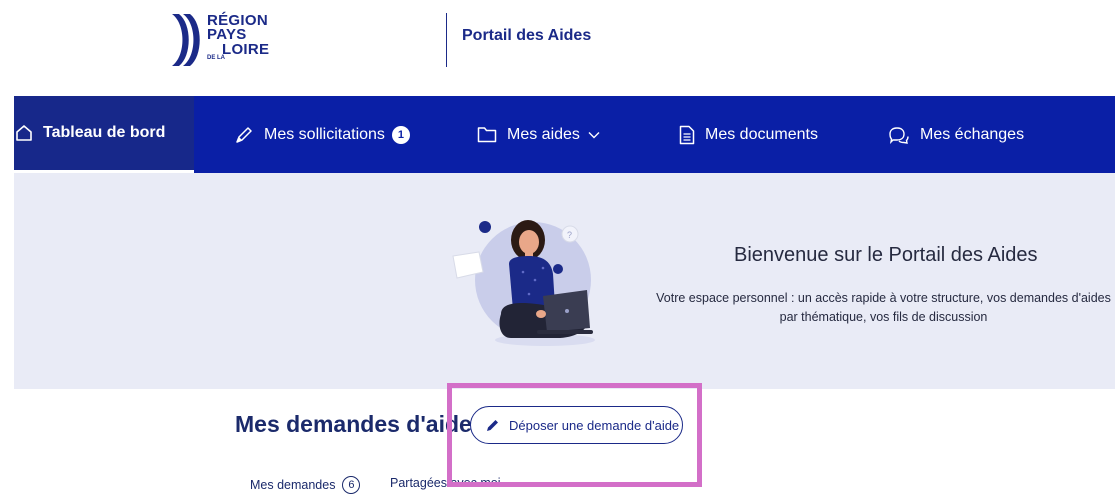 This screenshot has height=500, width=1115. I want to click on header-divider, so click(446, 40).